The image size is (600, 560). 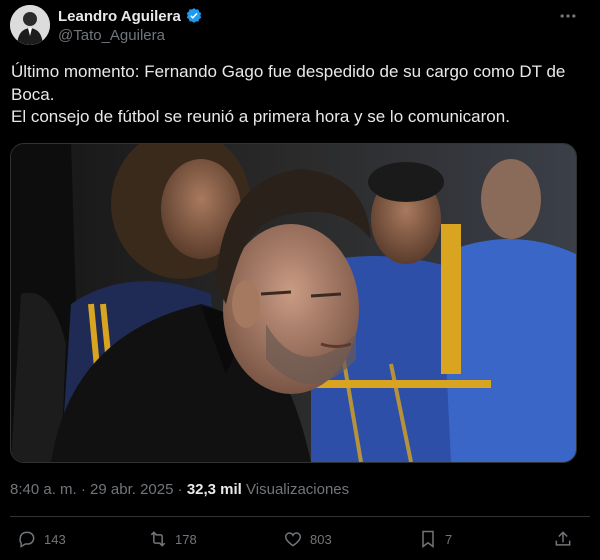 I want to click on repost-count: 178, so click(x=186, y=539).